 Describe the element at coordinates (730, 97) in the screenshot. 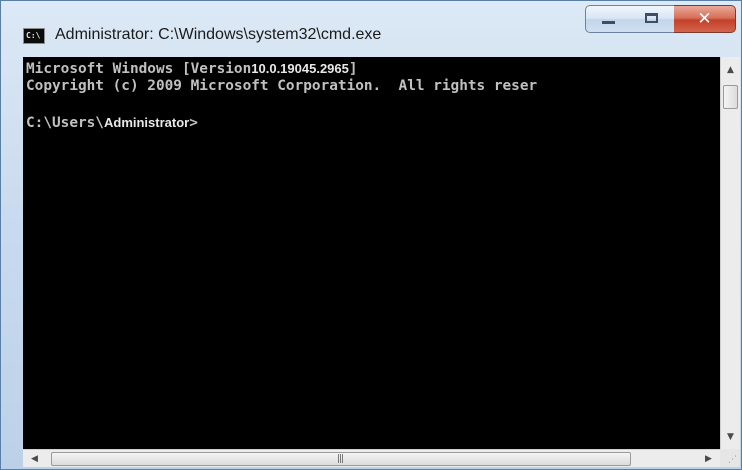

I see `vertical-scroll-thumb` at that location.